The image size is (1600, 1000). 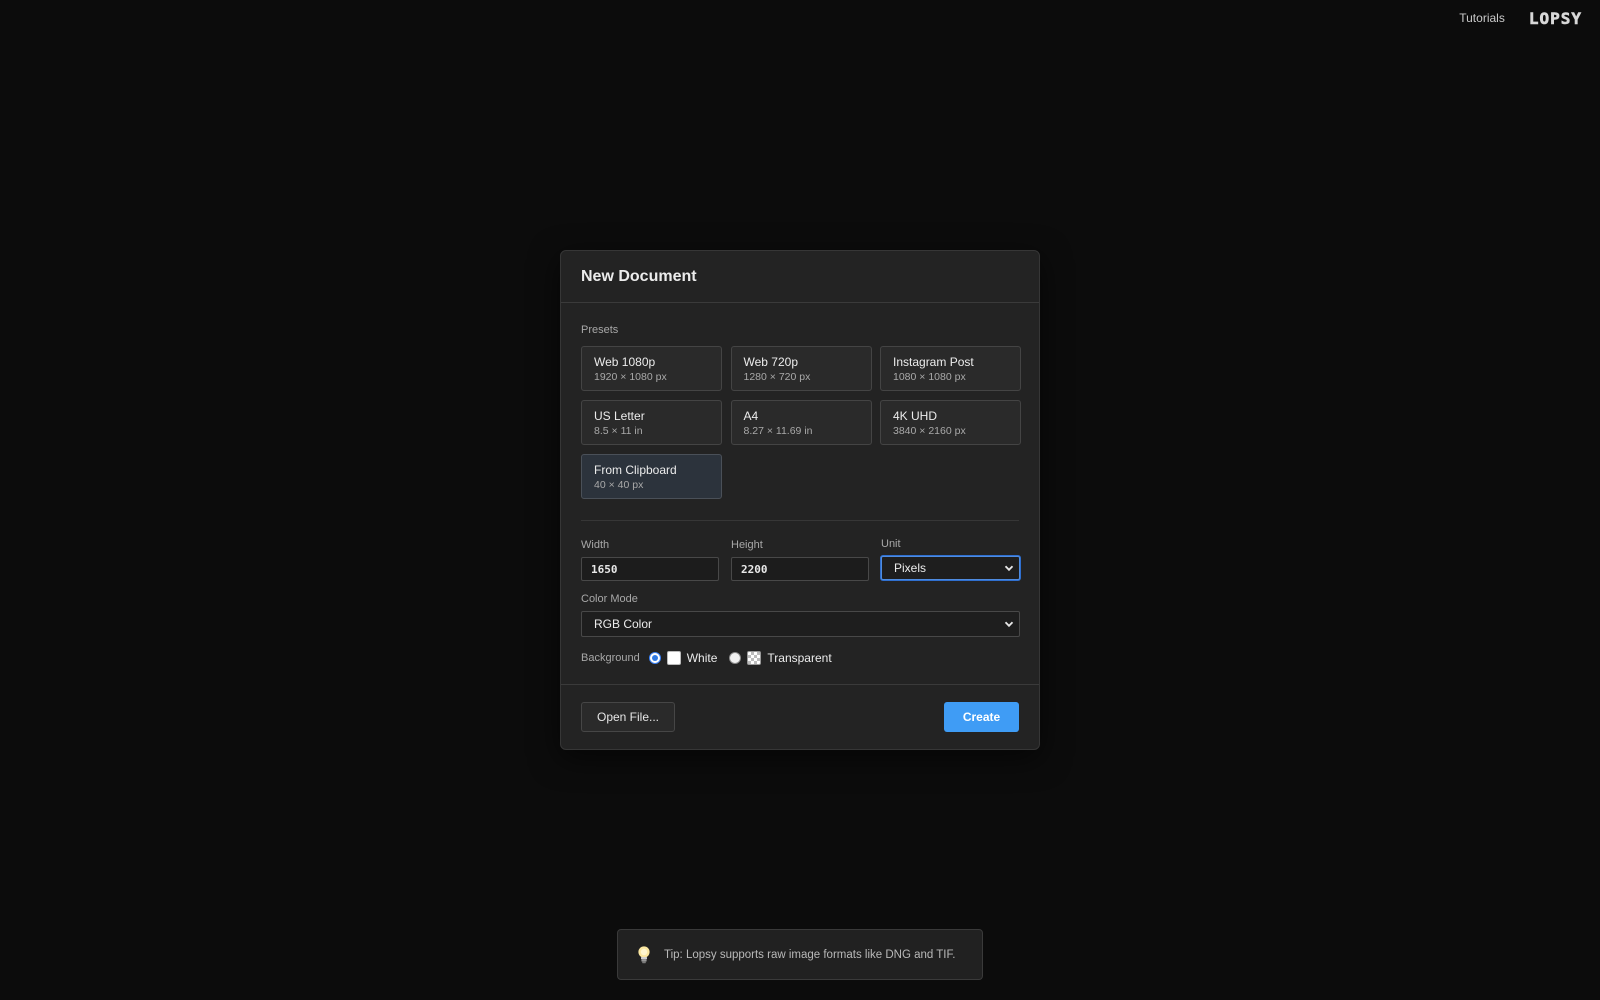 I want to click on background-white-label: White, so click(x=702, y=658).